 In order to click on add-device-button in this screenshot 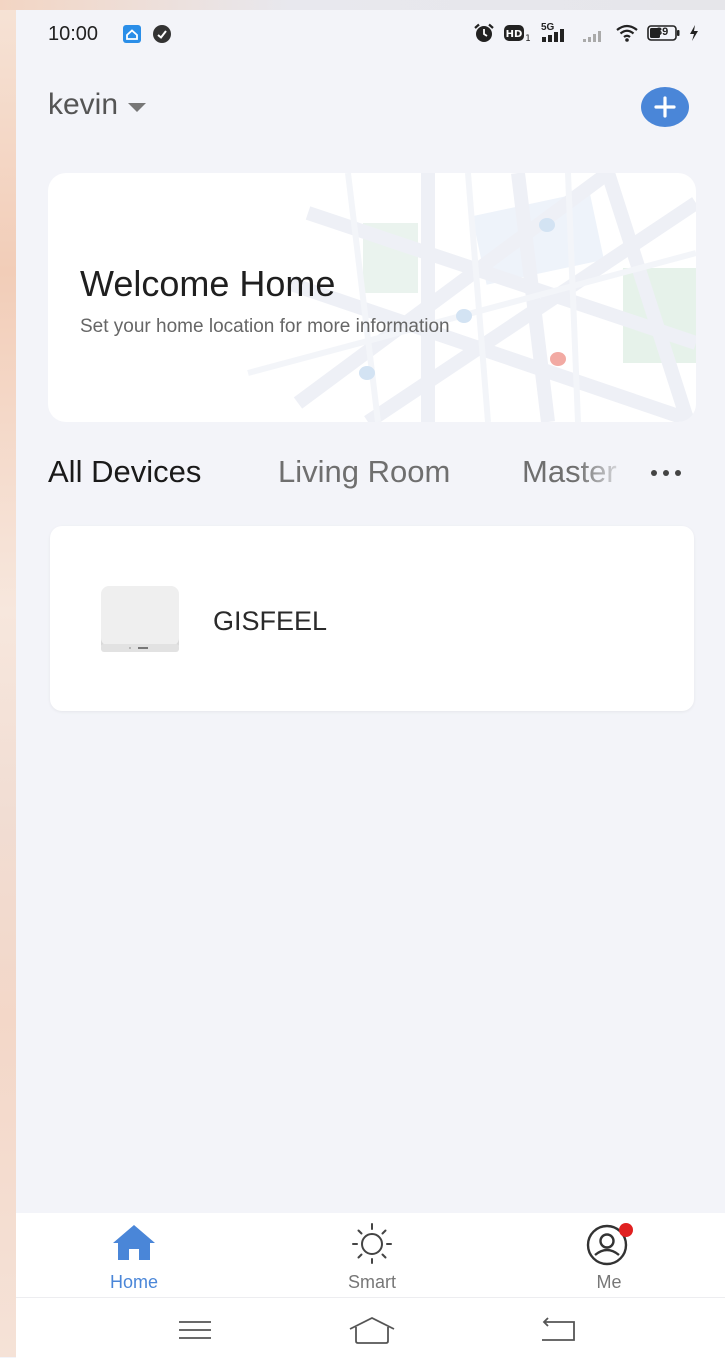, I will do `click(665, 107)`.